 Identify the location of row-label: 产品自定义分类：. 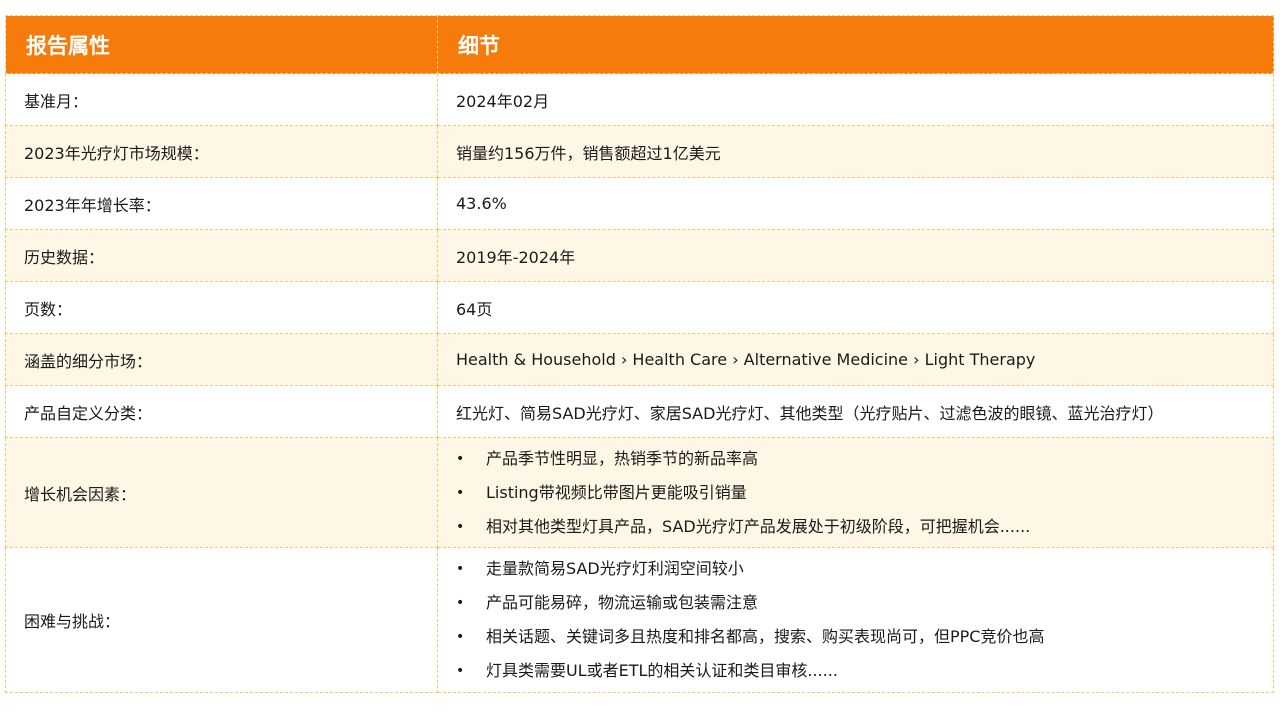
(221, 411).